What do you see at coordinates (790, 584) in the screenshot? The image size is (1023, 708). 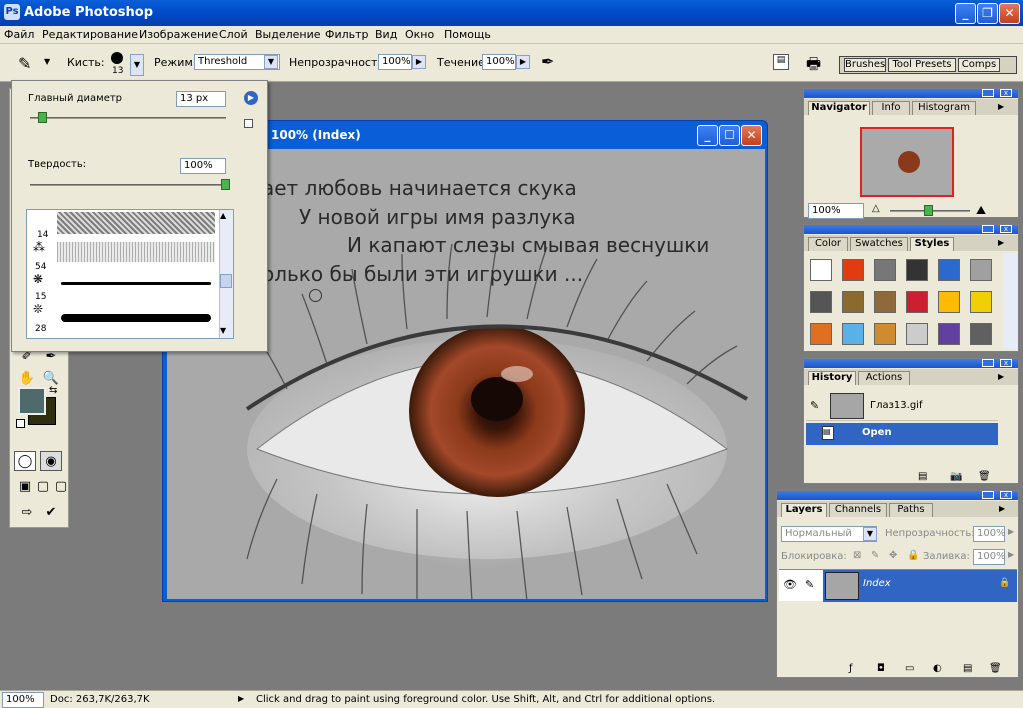 I see `eye-visibility-icon: 👁` at bounding box center [790, 584].